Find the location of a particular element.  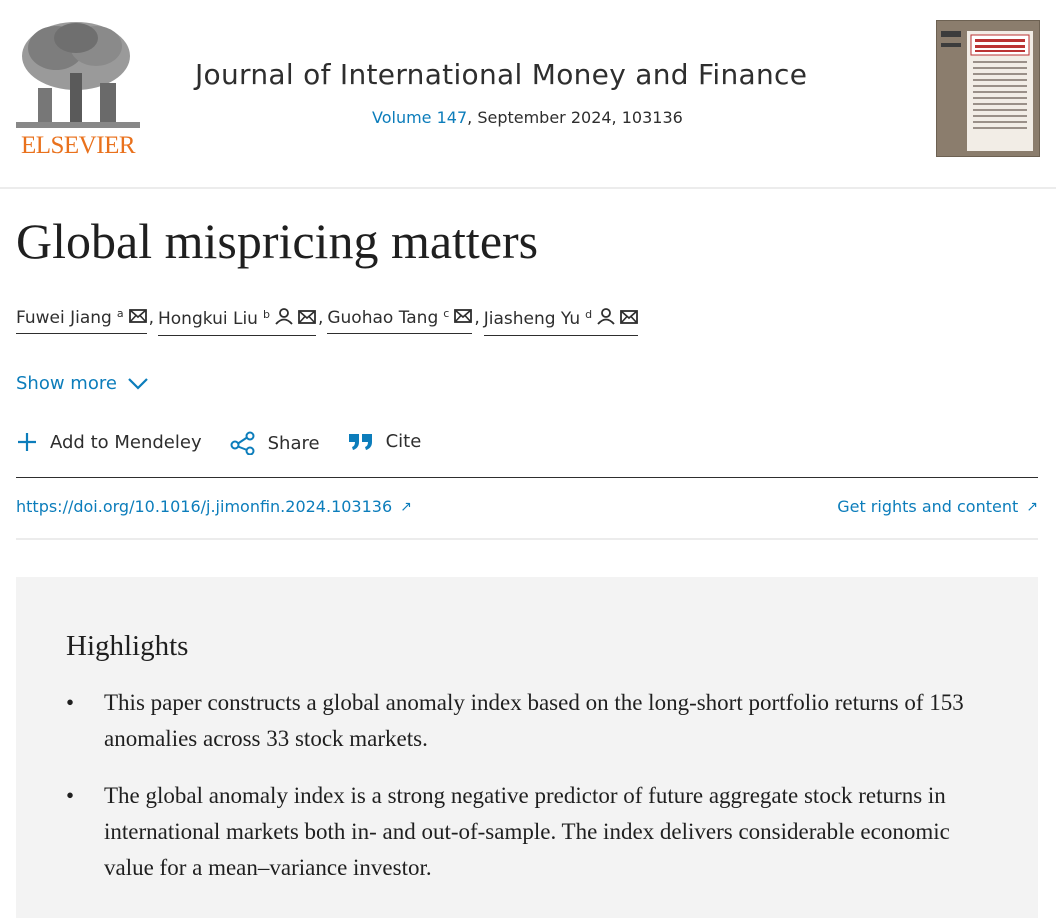

affiliation-marker: b is located at coordinates (266, 314).